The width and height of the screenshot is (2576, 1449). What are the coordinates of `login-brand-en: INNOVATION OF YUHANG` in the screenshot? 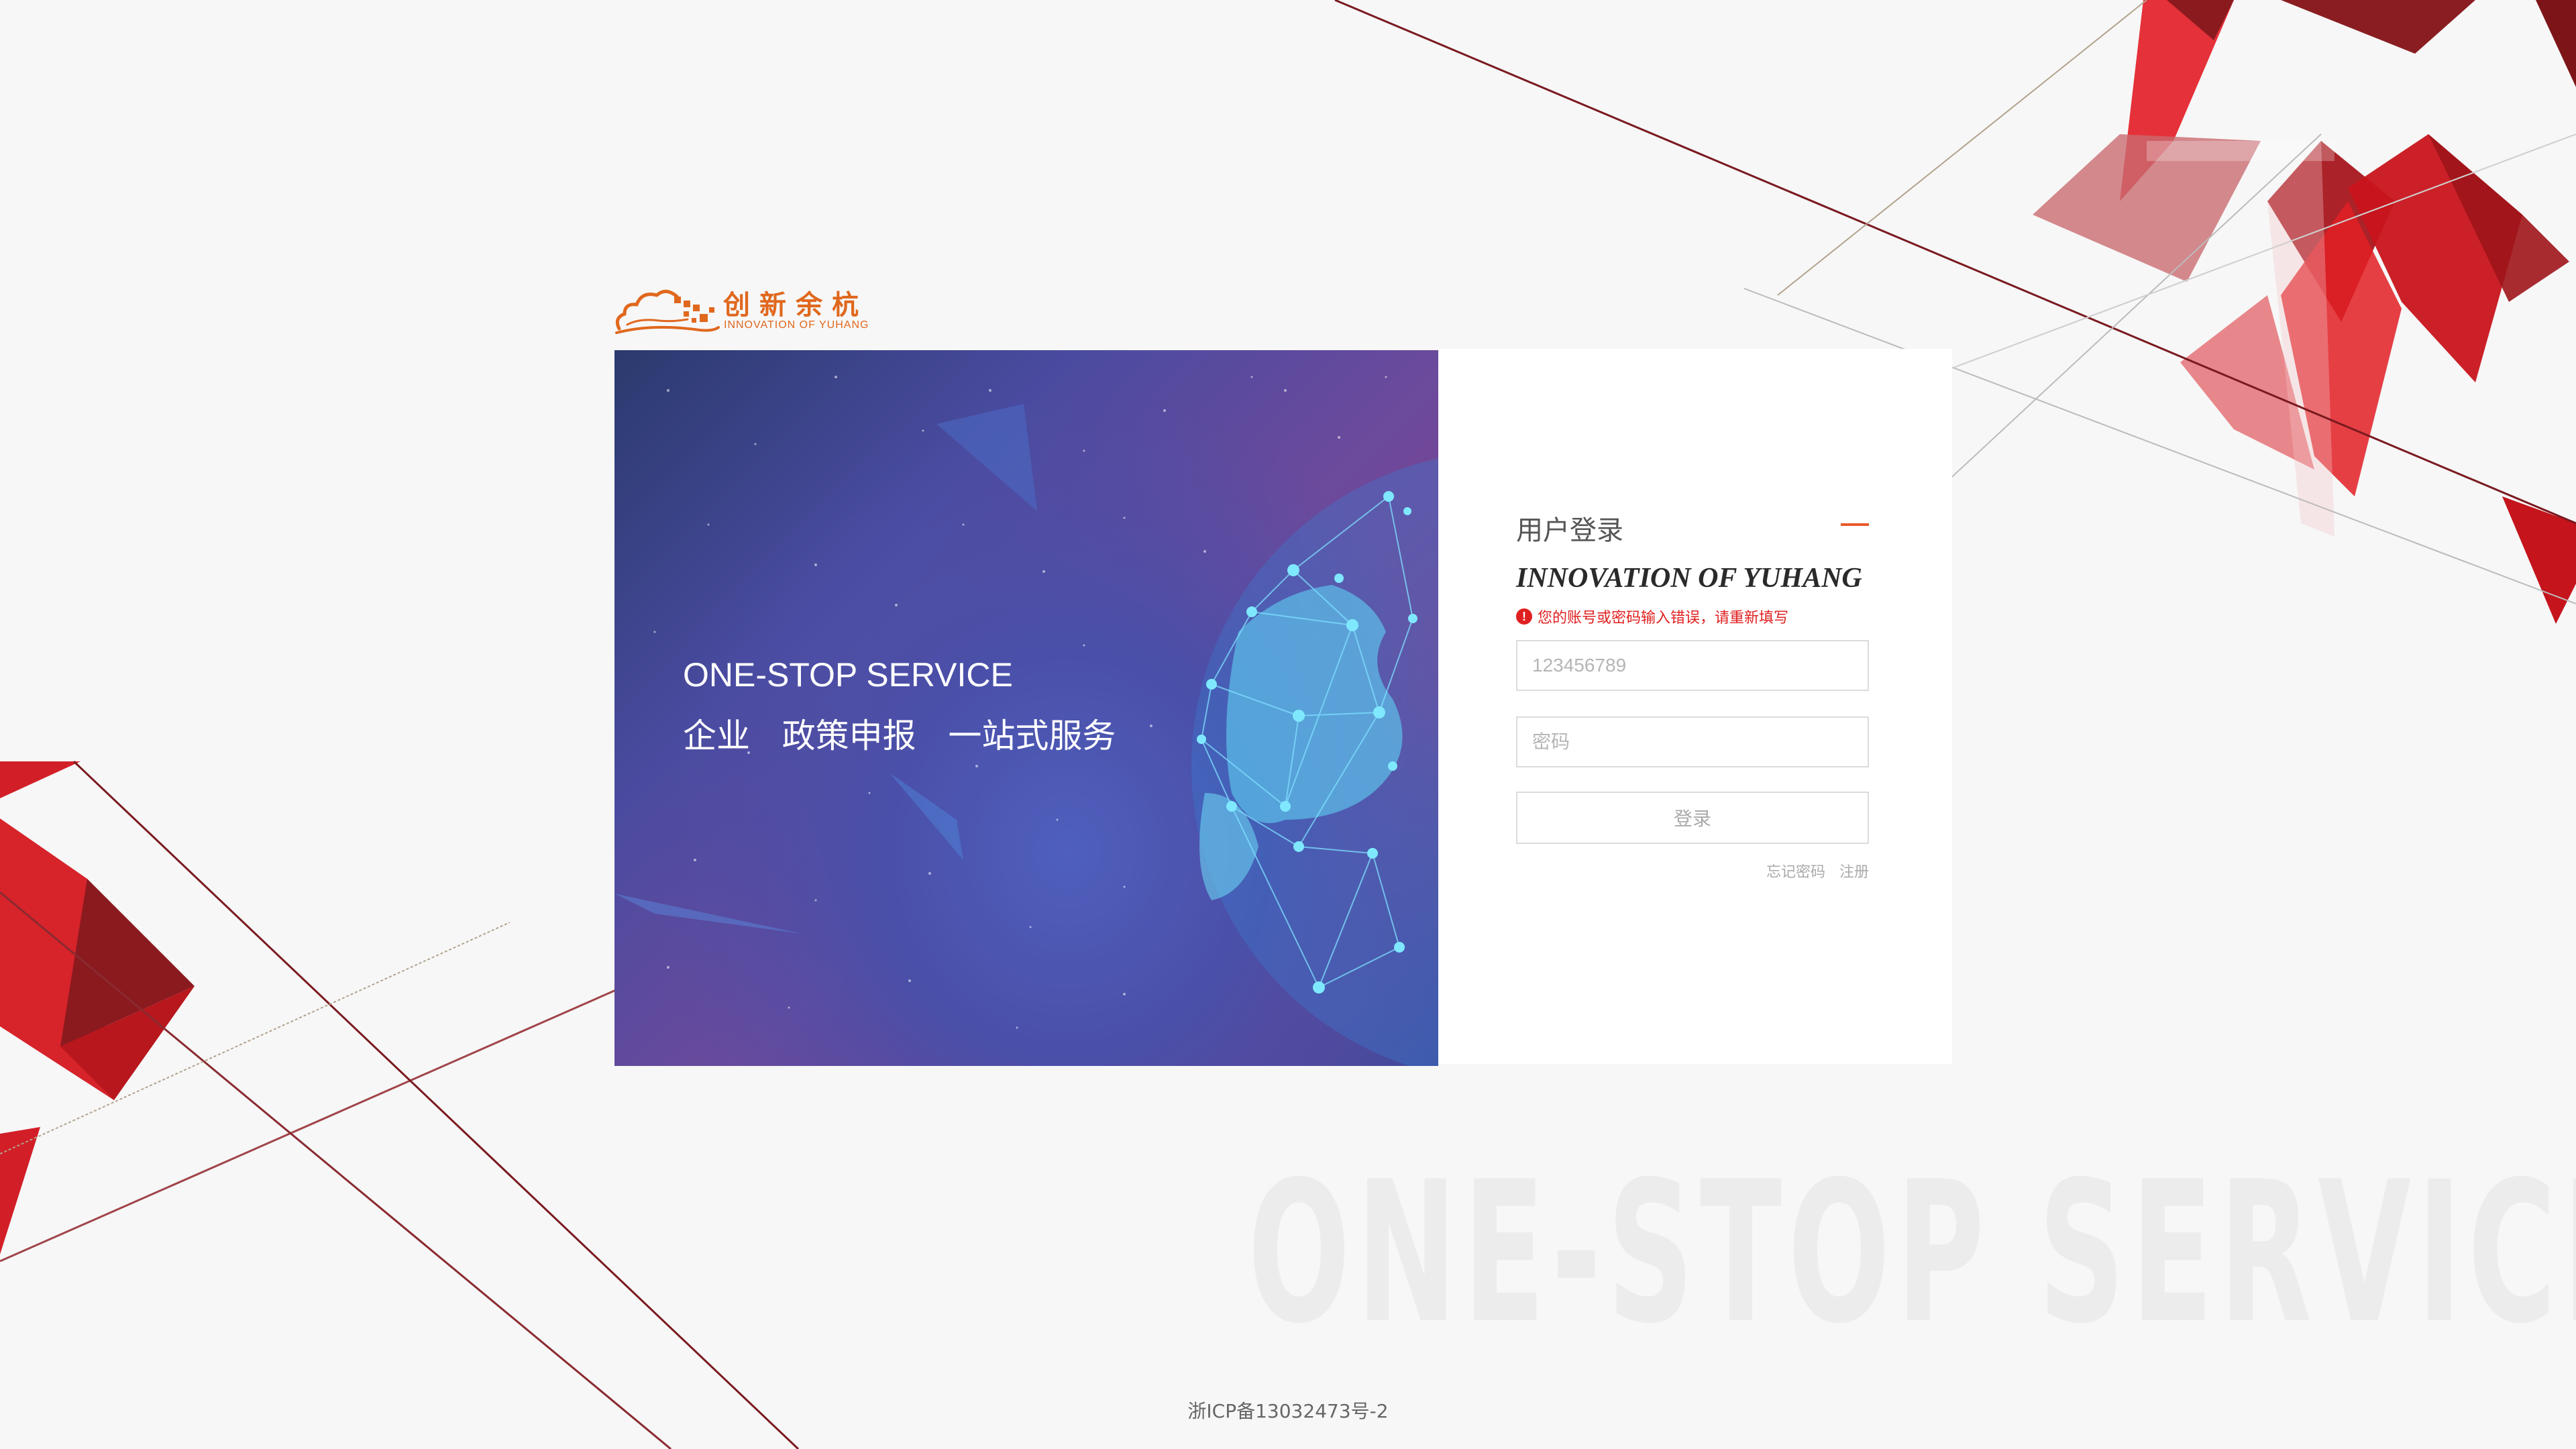 It's located at (1689, 578).